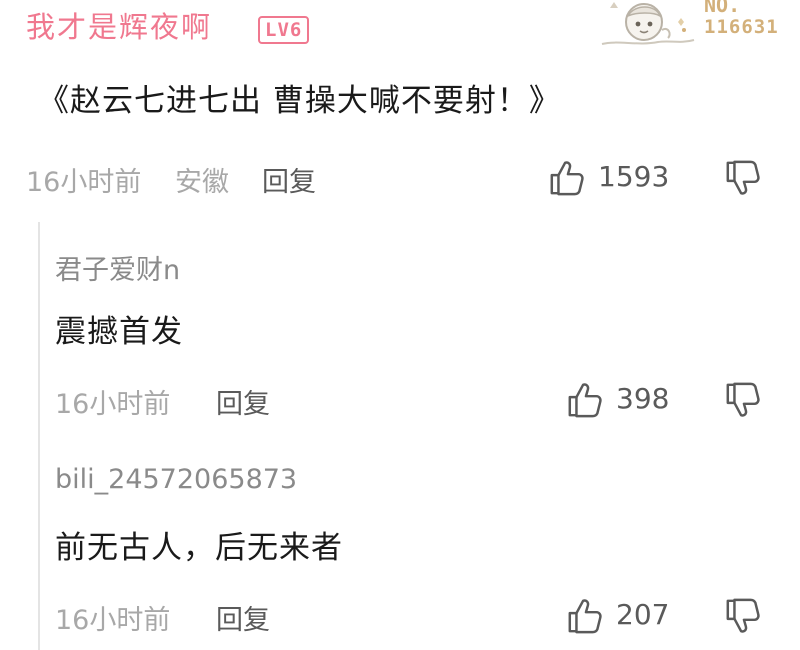 The width and height of the screenshot is (800, 650). Describe the element at coordinates (84, 182) in the screenshot. I see `main-comment-time: 16小时前` at that location.